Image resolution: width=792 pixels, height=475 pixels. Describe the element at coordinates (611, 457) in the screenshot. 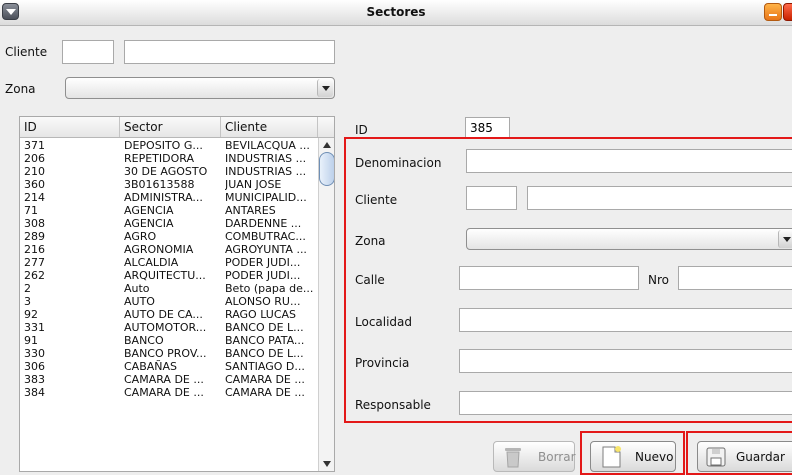

I see `new-document-icon` at that location.